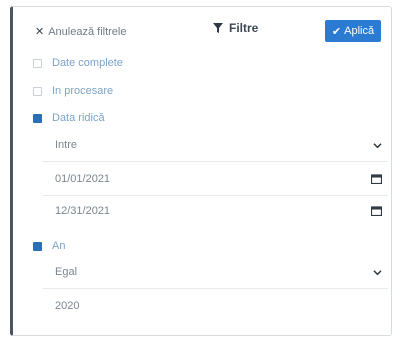 The width and height of the screenshot is (401, 339). I want to click on close-icon: ✕, so click(40, 32).